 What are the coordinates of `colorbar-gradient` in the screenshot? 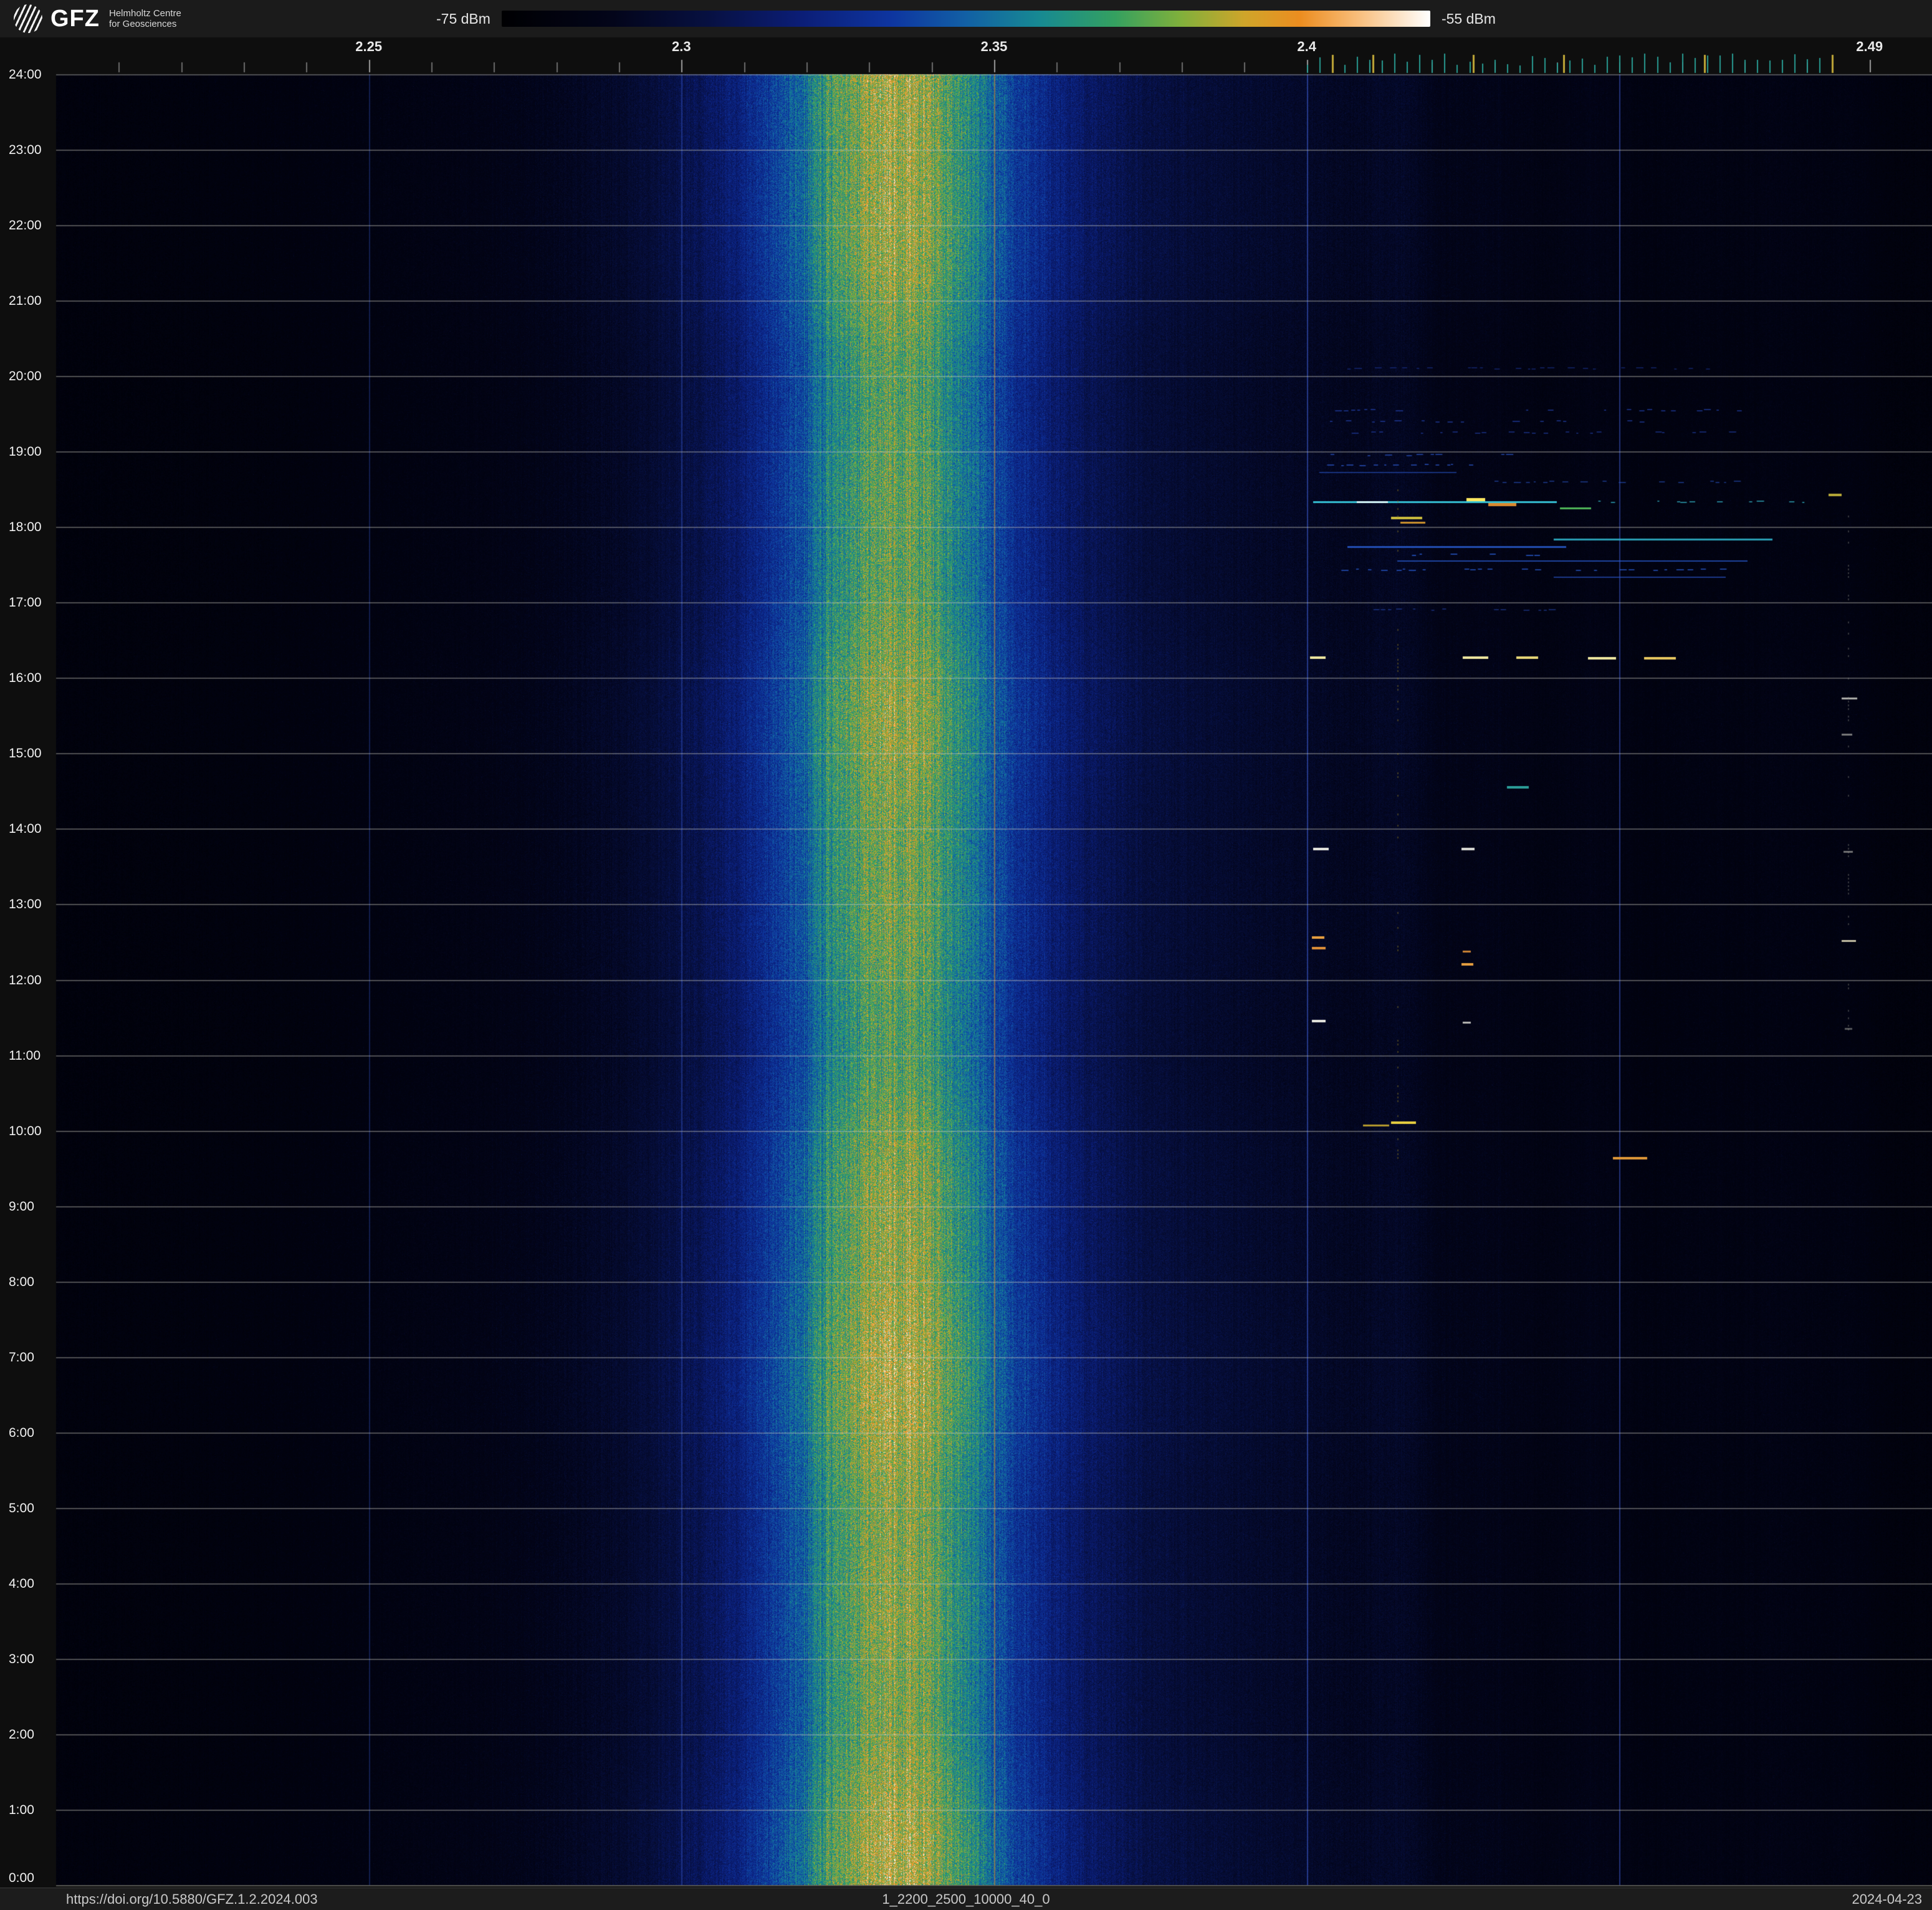 It's located at (965, 19).